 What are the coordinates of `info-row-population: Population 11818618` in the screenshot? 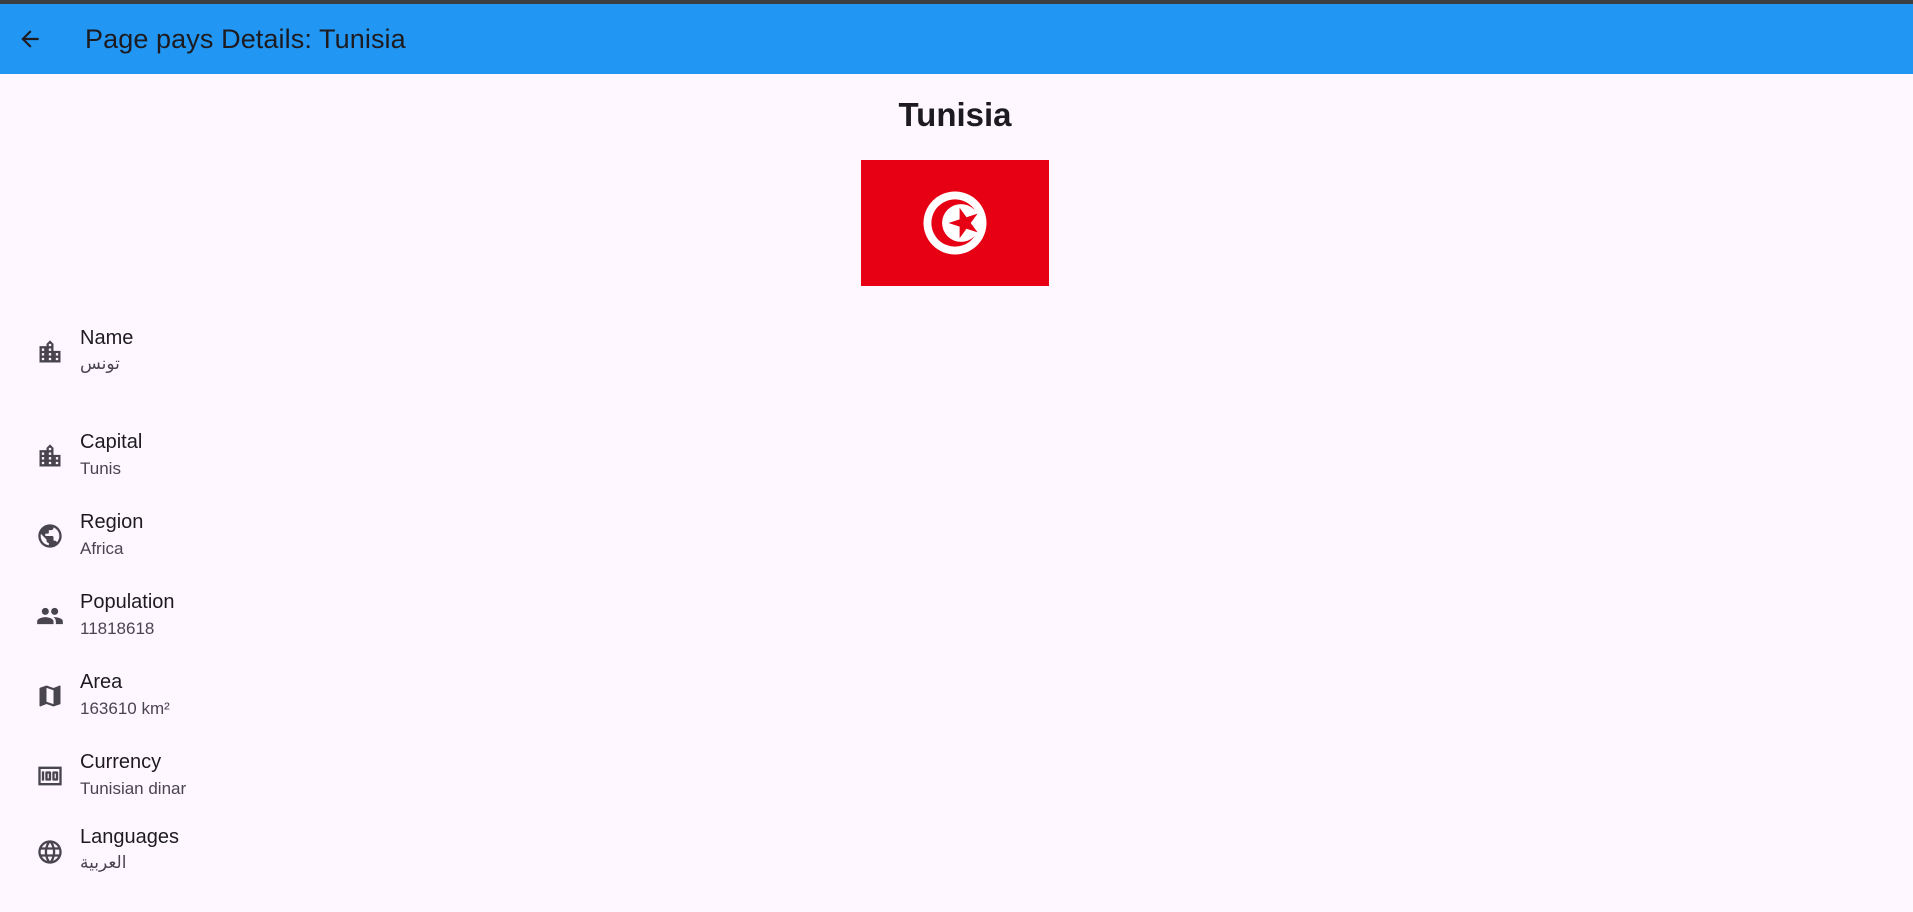 It's located at (350, 621).